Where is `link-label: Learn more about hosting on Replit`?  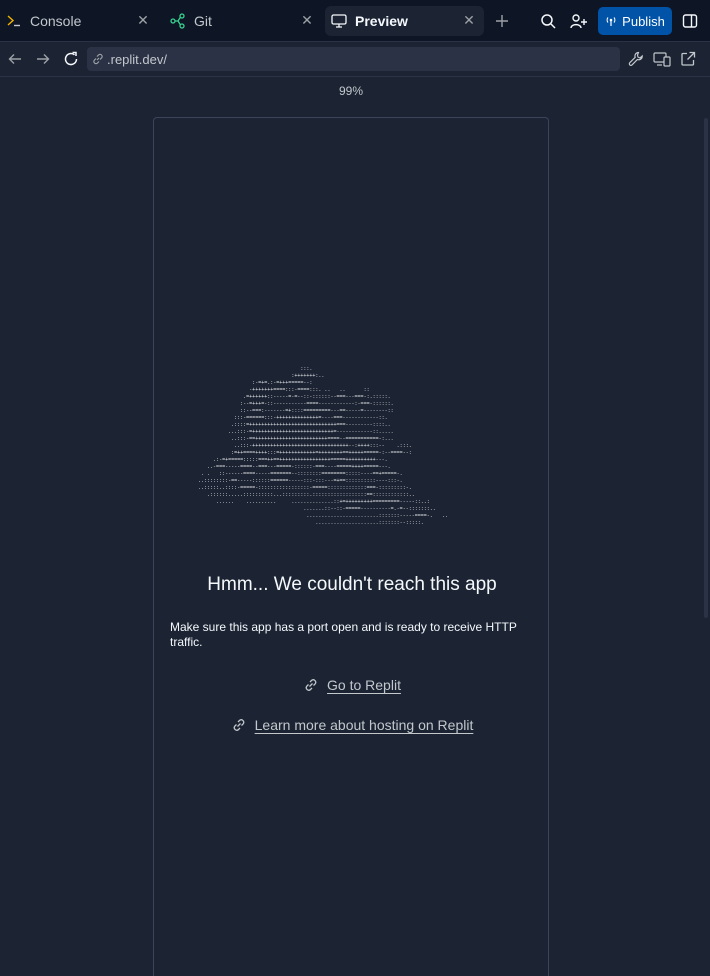
link-label: Learn more about hosting on Replit is located at coordinates (364, 725).